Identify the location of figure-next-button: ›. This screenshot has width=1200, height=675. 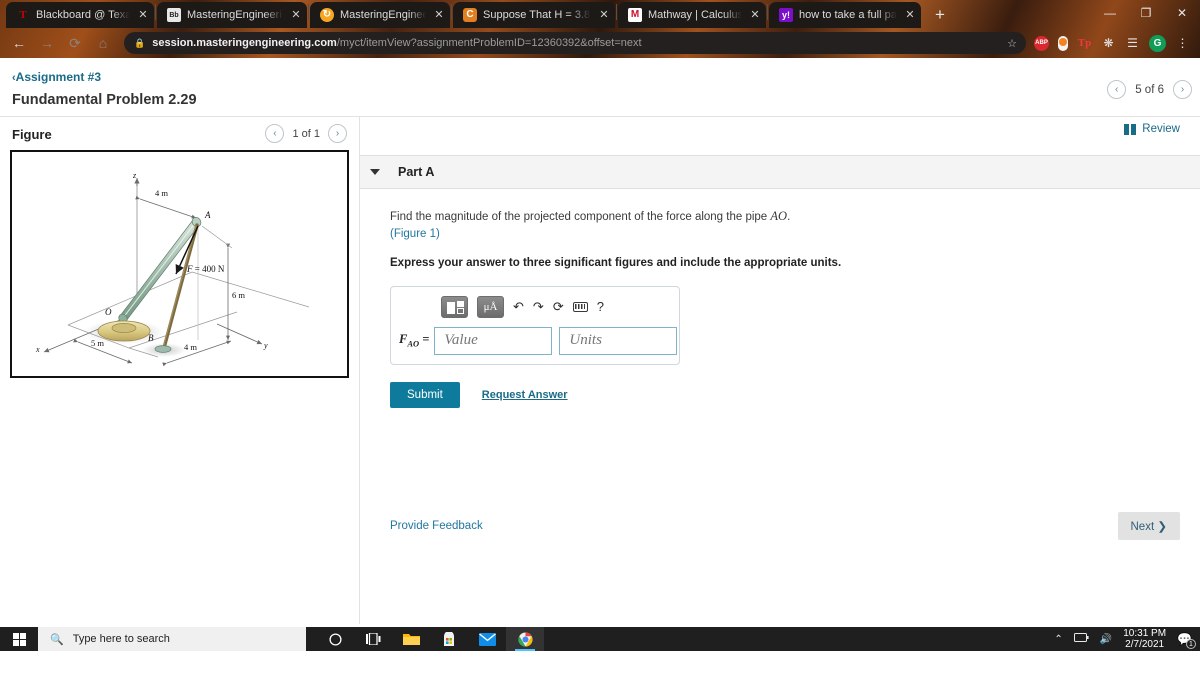
(337, 133).